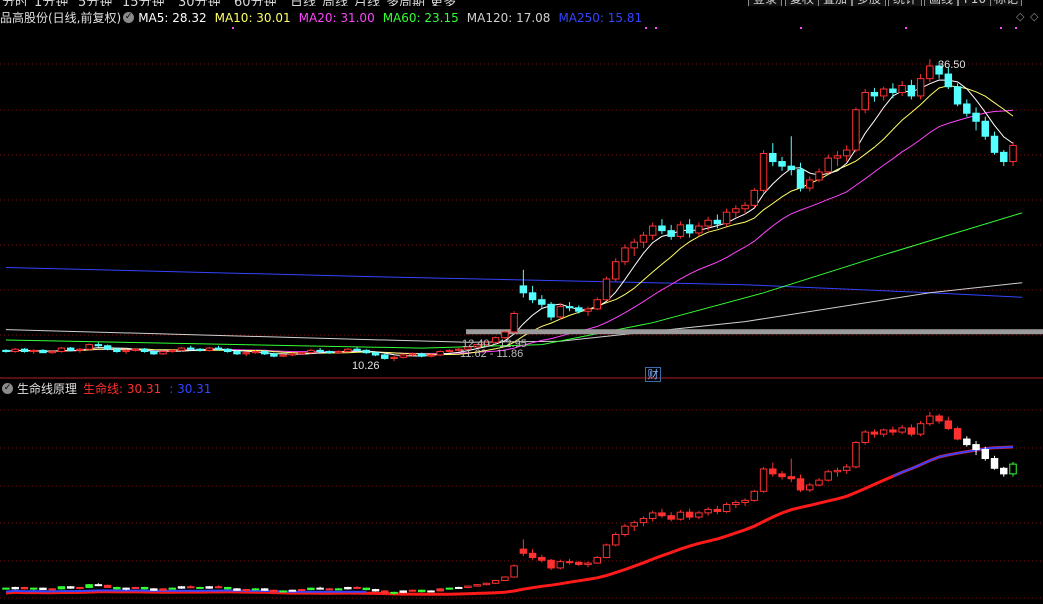 The image size is (1043, 604). What do you see at coordinates (366, 366) in the screenshot?
I see `low-label: 10.26` at bounding box center [366, 366].